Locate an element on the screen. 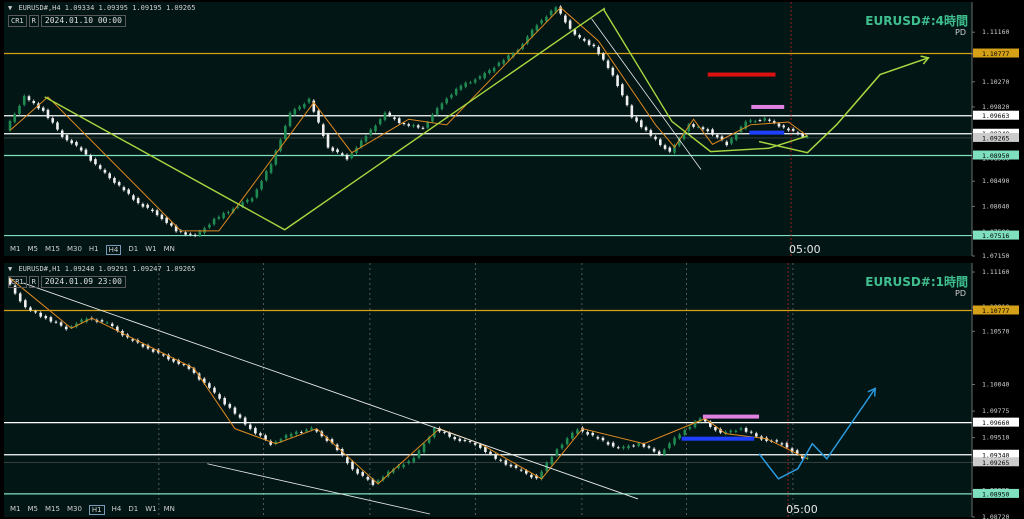  price-level-tag-label: 1.09265 is located at coordinates (995, 463).